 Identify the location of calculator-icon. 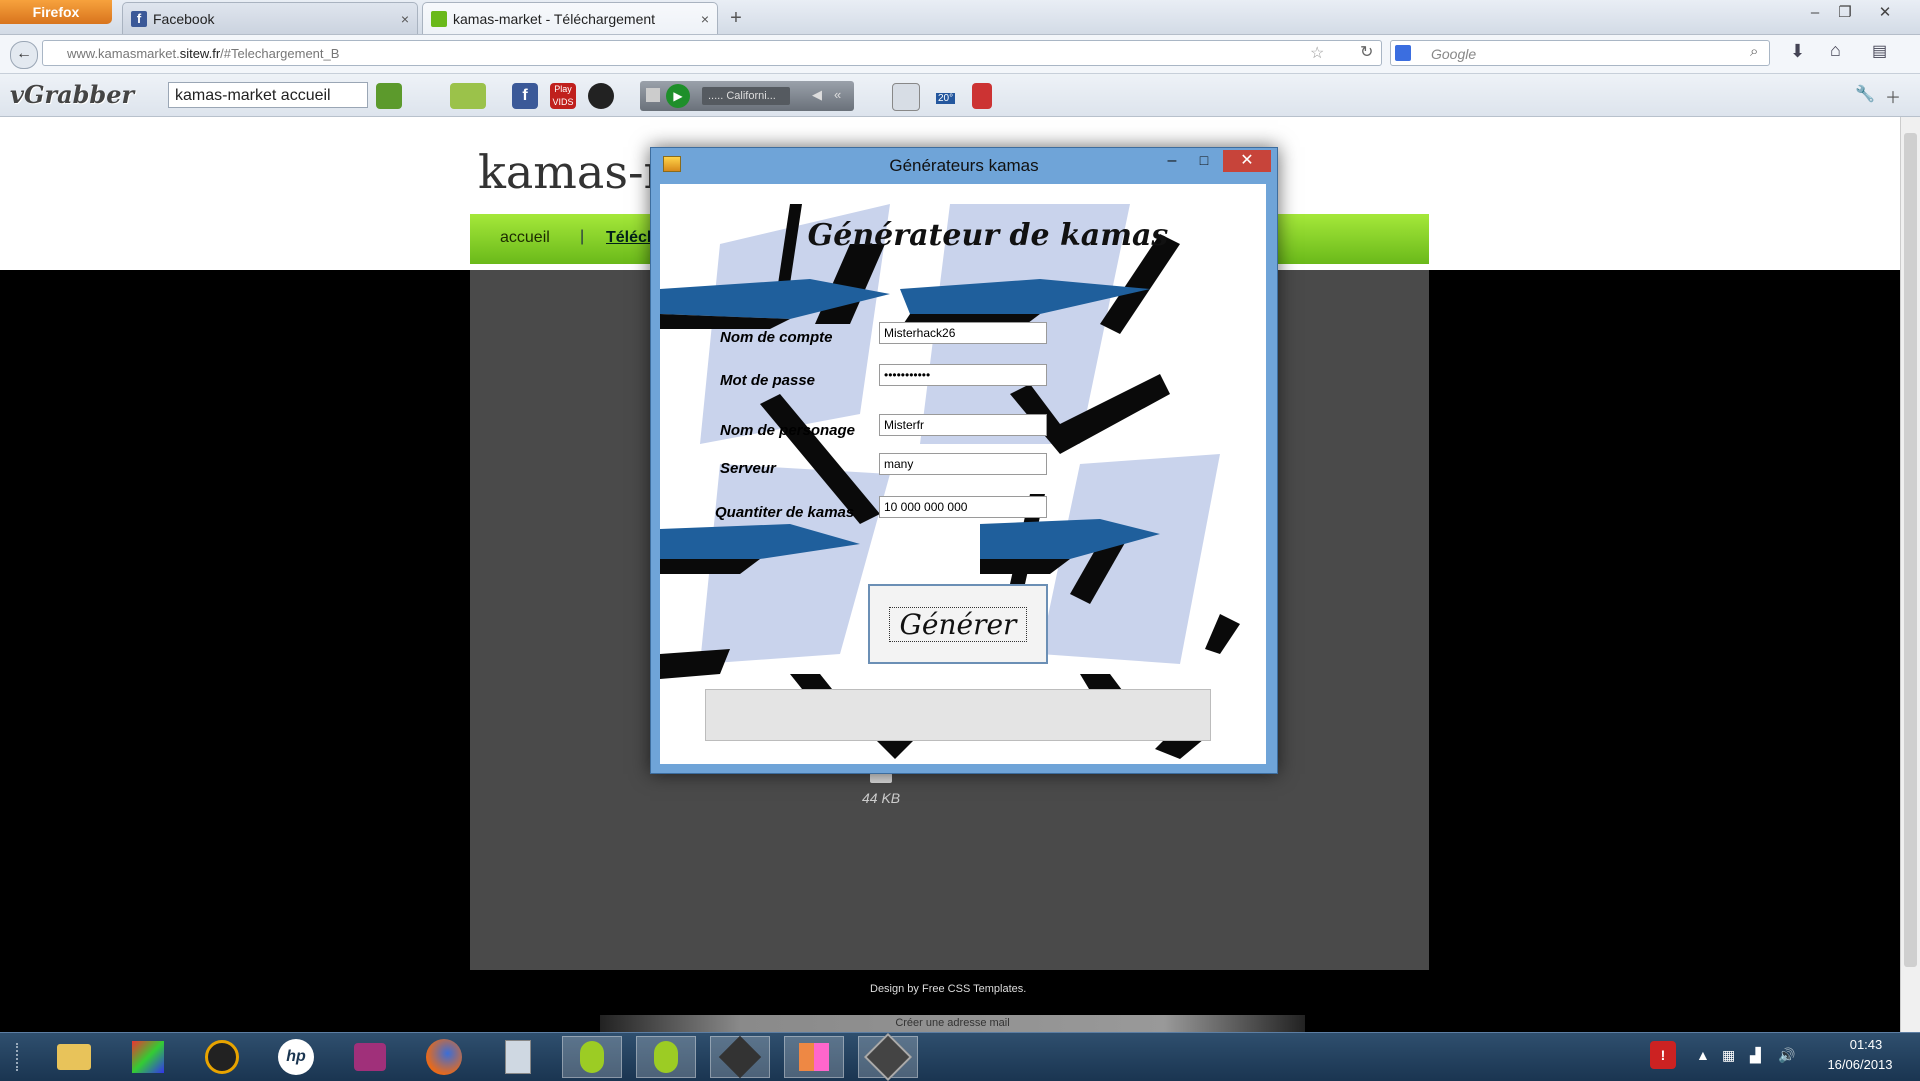
(518, 1057).